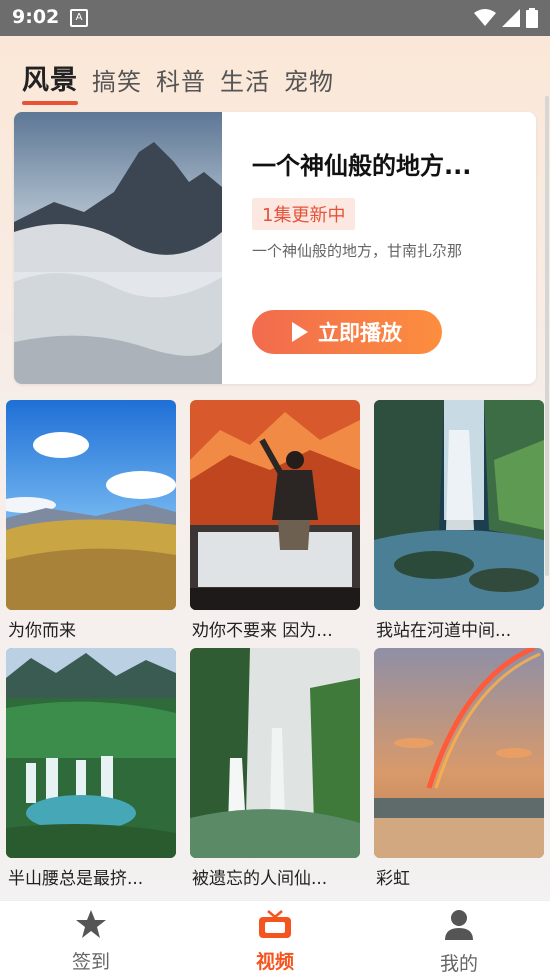 The image size is (550, 978). What do you see at coordinates (245, 81) in the screenshot?
I see `tab-life: 生活` at bounding box center [245, 81].